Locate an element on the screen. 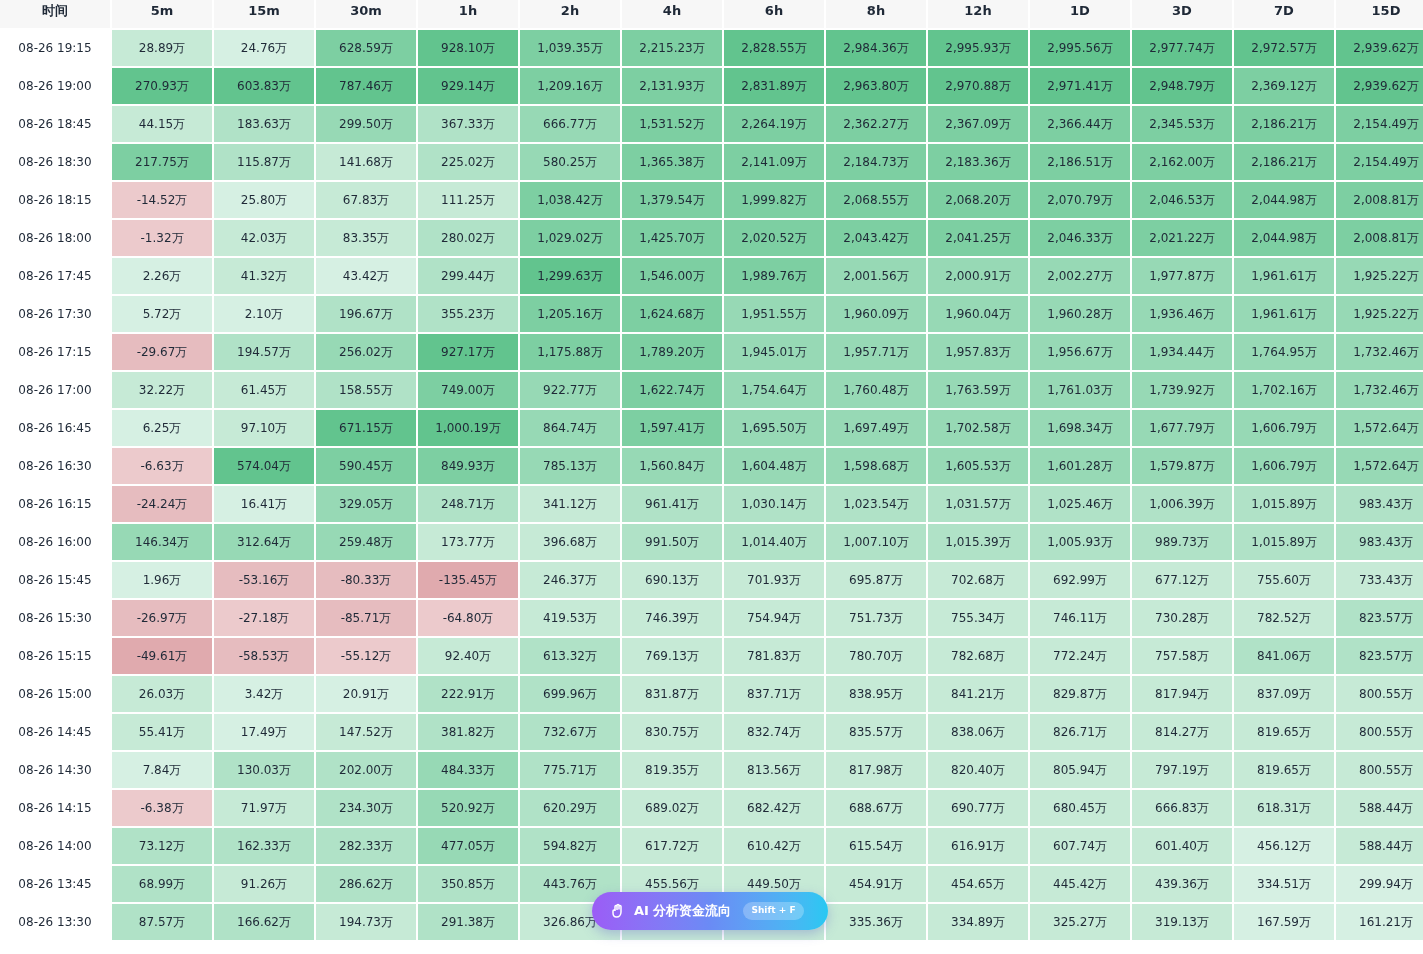 This screenshot has height=954, width=1423. heatmap-cell: 692.99万 is located at coordinates (1080, 580).